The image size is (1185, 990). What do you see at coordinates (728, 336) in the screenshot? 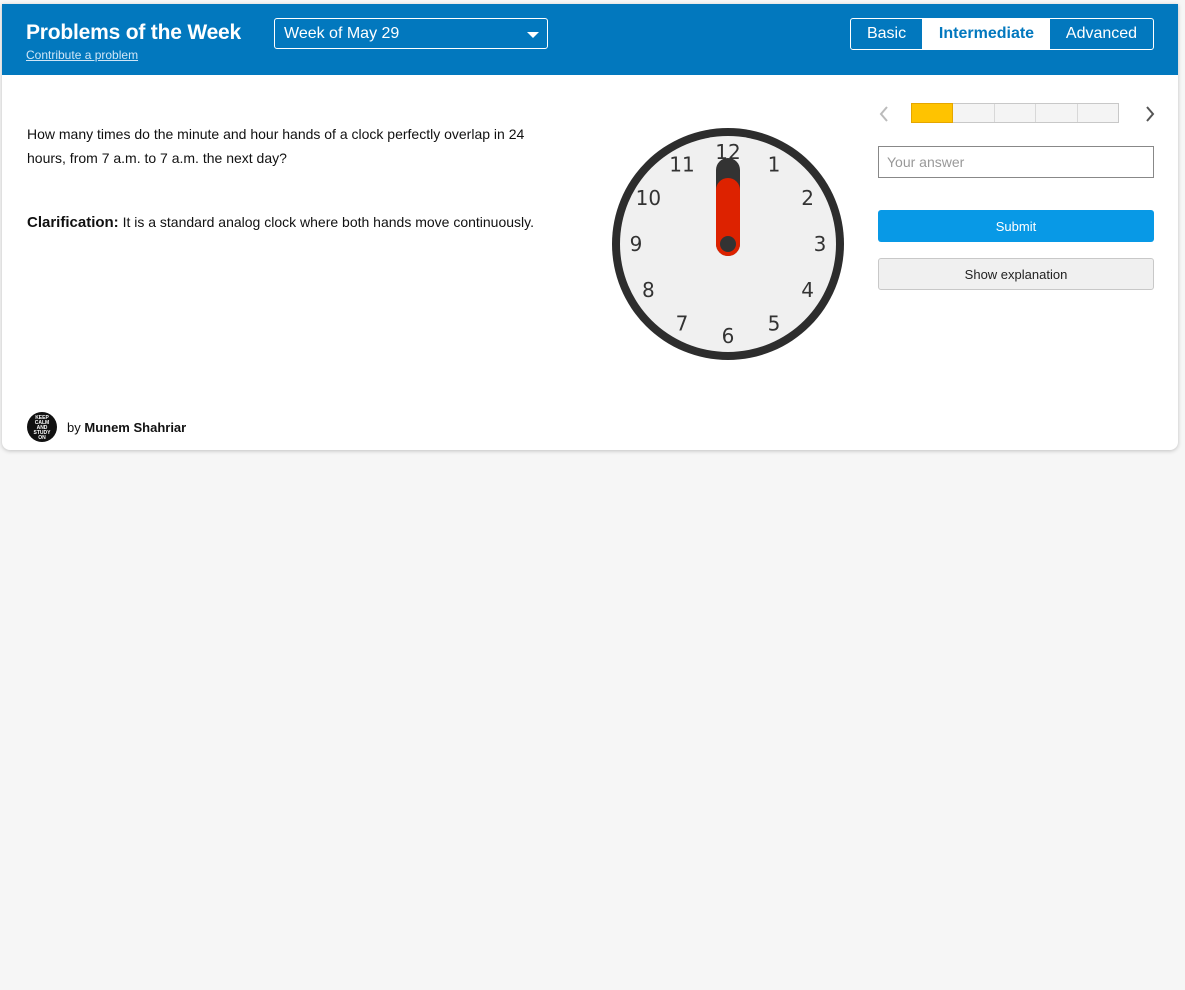
I see `clock-number: 6` at bounding box center [728, 336].